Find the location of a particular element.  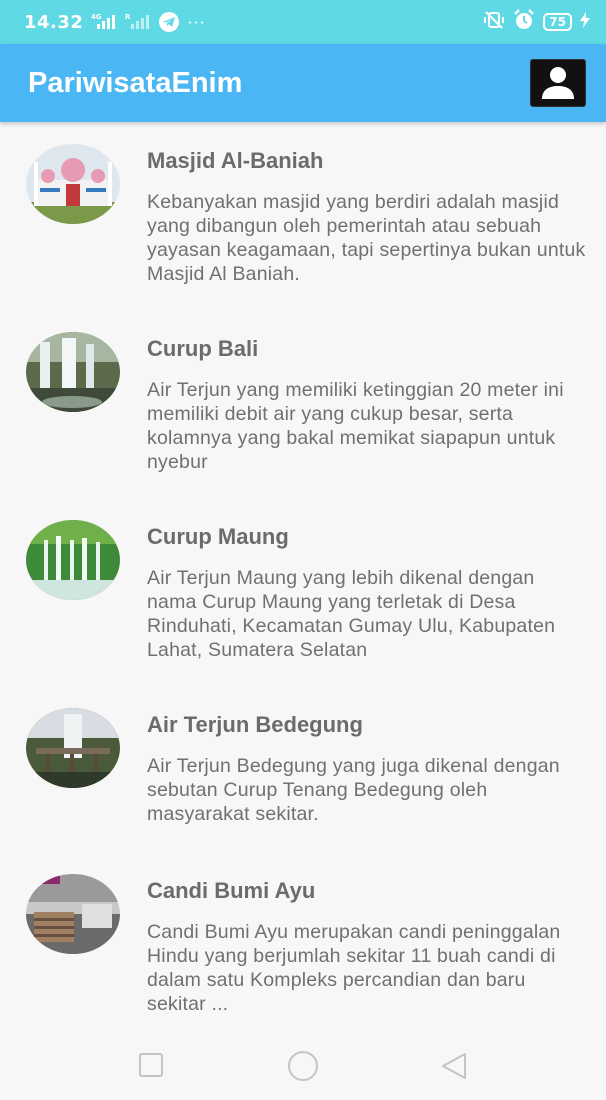

recents-button is located at coordinates (151, 1067).